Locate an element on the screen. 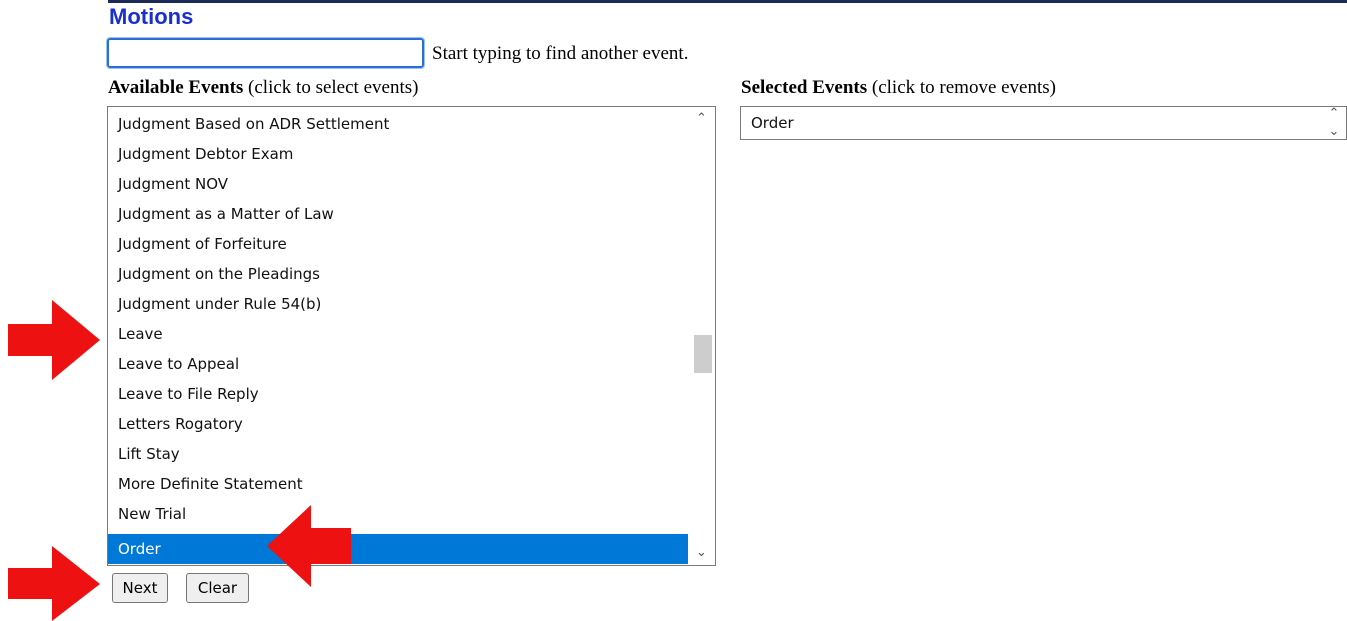  selected-events-header: Selected Events (click to remove events) is located at coordinates (898, 88).